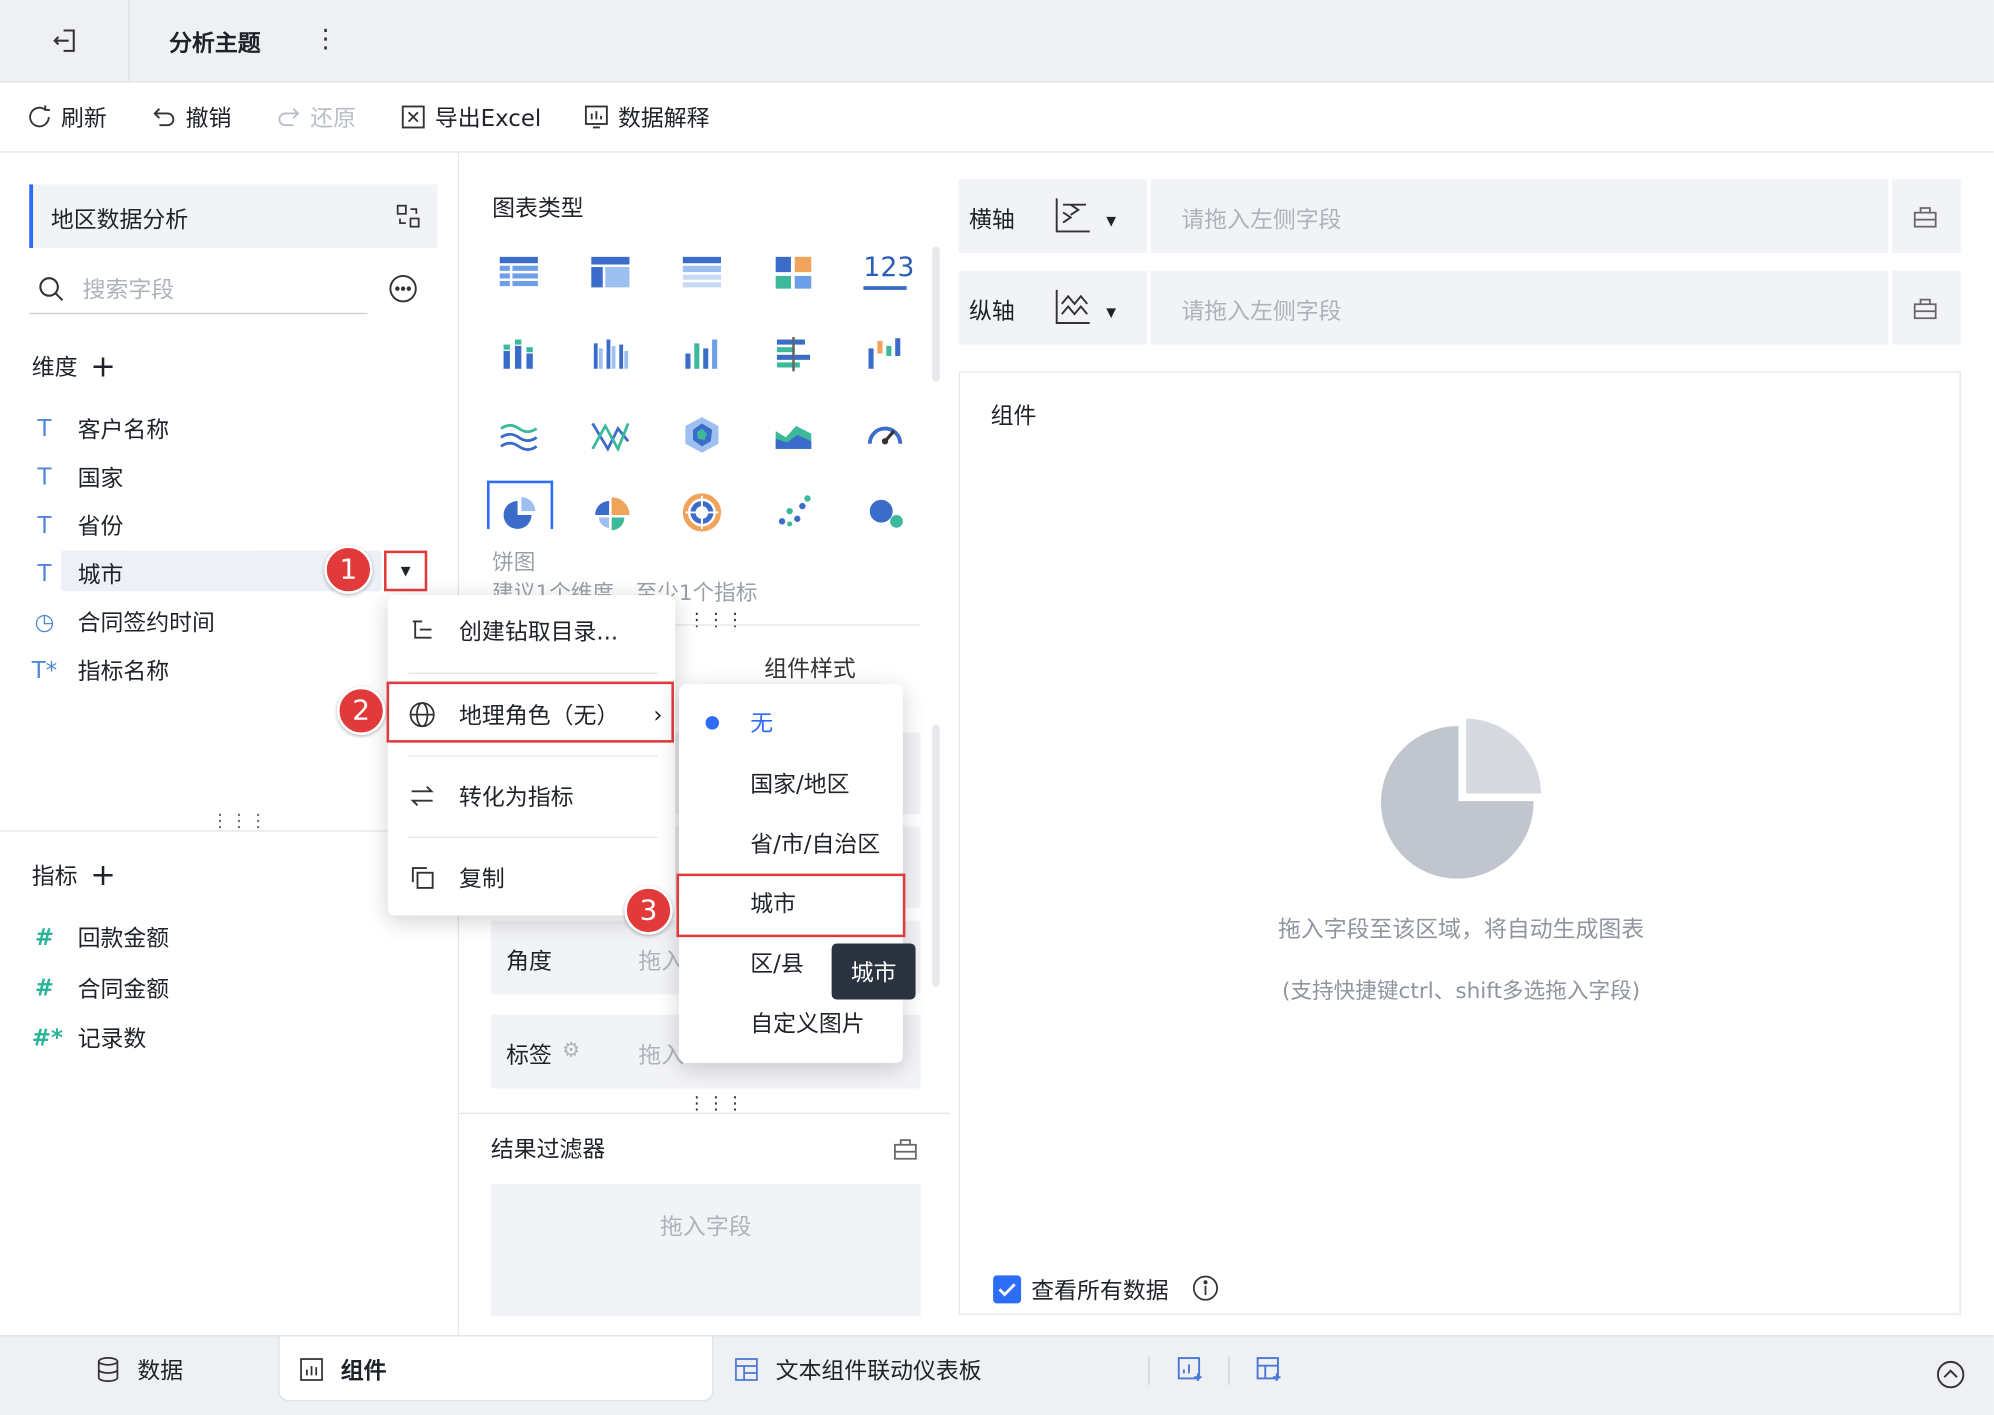 Image resolution: width=1994 pixels, height=1415 pixels. I want to click on grouped-bar-icon, so click(610, 354).